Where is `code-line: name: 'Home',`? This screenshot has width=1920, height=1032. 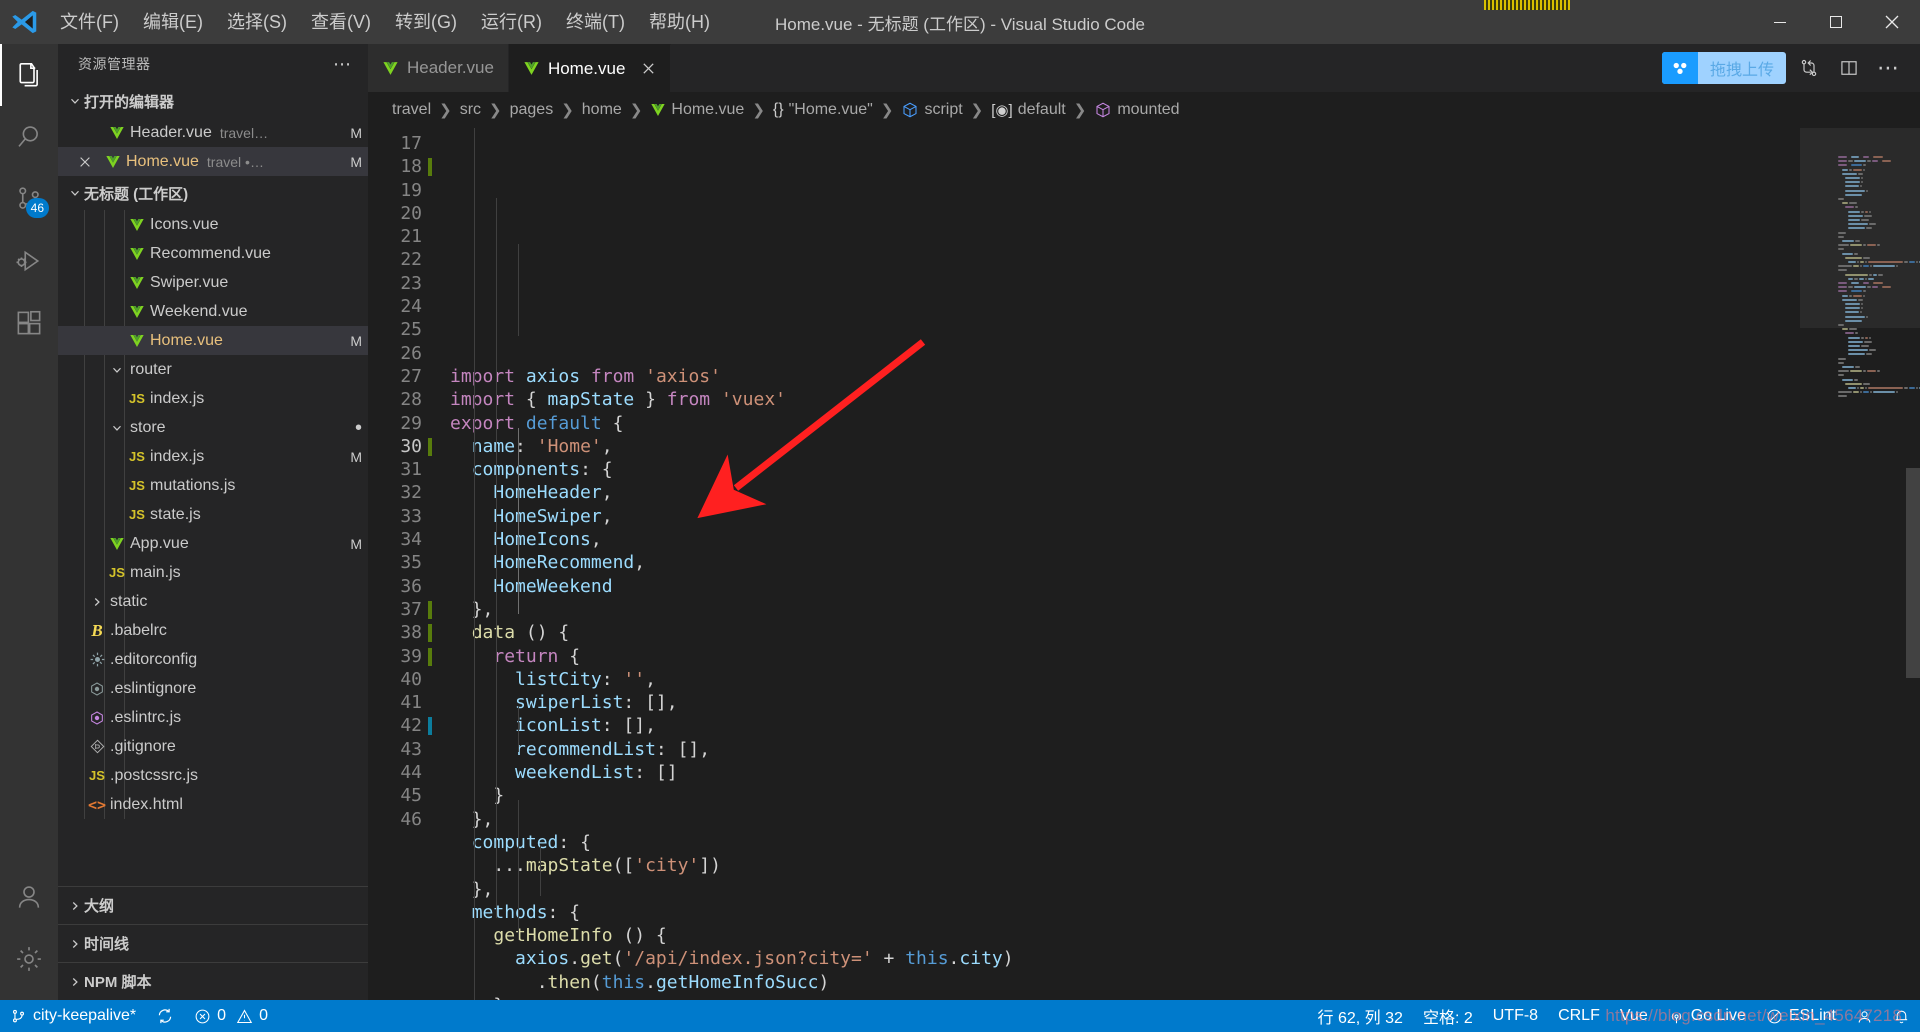 code-line: name: 'Home', is located at coordinates (1125, 446).